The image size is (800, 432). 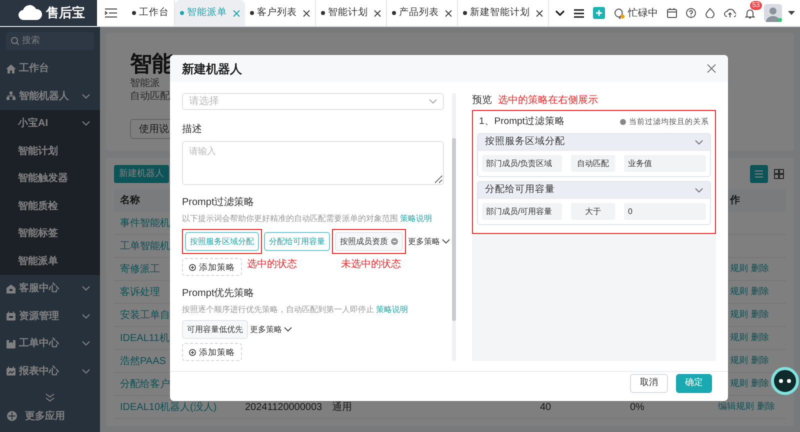 I want to click on sidebar-item: 智能标签, so click(x=50, y=234).